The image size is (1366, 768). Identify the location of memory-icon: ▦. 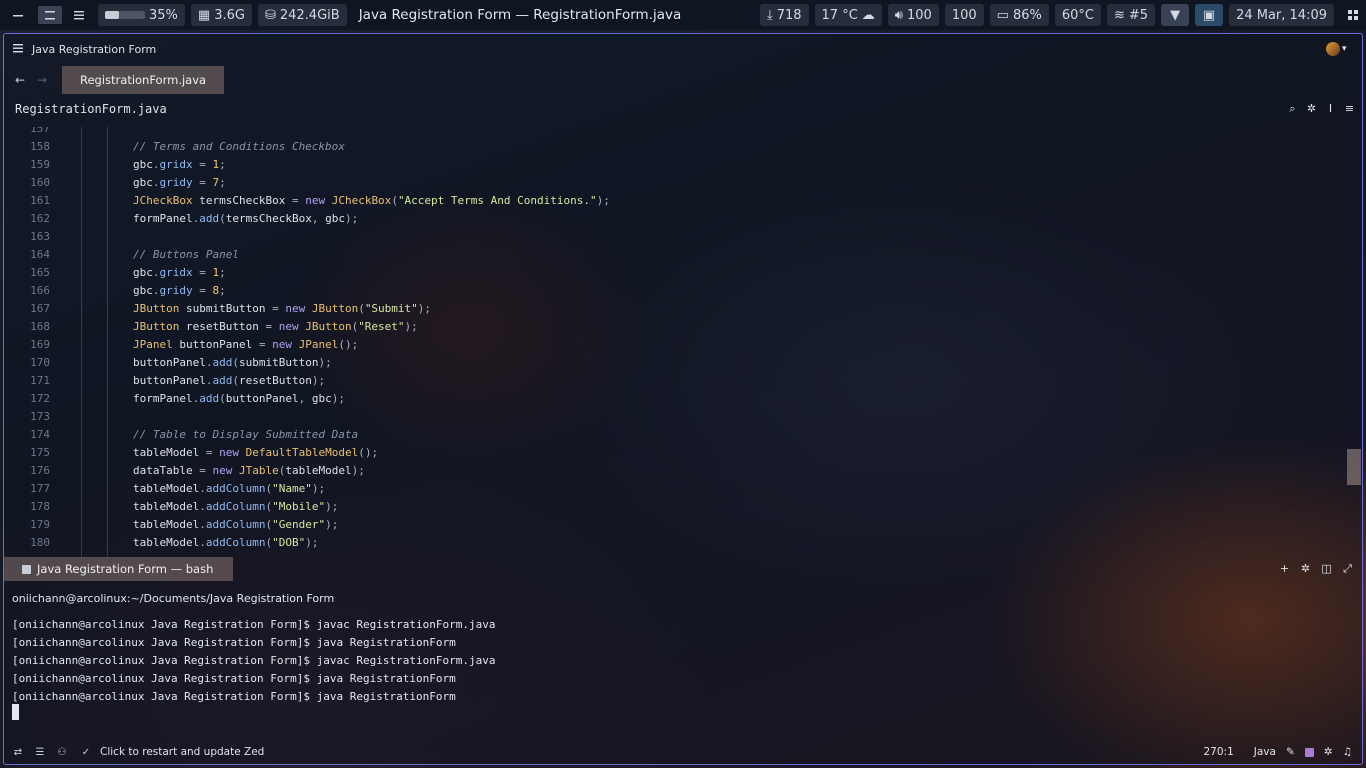
(204, 15).